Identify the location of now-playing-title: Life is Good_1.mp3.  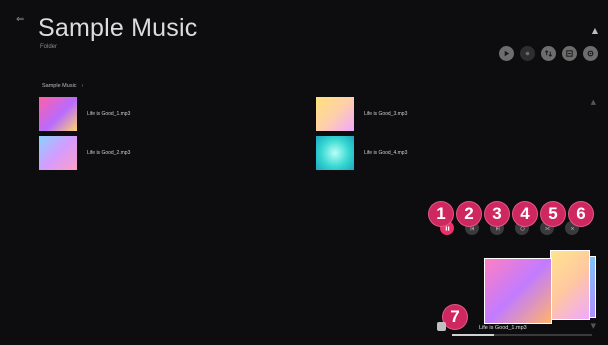
(503, 328).